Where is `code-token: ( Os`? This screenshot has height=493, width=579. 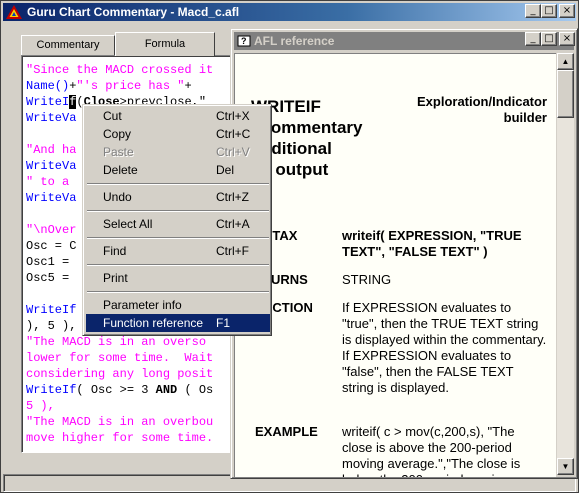 code-token: ( Os is located at coordinates (195, 390).